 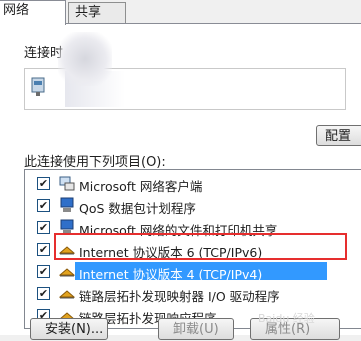 What do you see at coordinates (137, 208) in the screenshot?
I see `item-label: QoS 数据包计划程序` at bounding box center [137, 208].